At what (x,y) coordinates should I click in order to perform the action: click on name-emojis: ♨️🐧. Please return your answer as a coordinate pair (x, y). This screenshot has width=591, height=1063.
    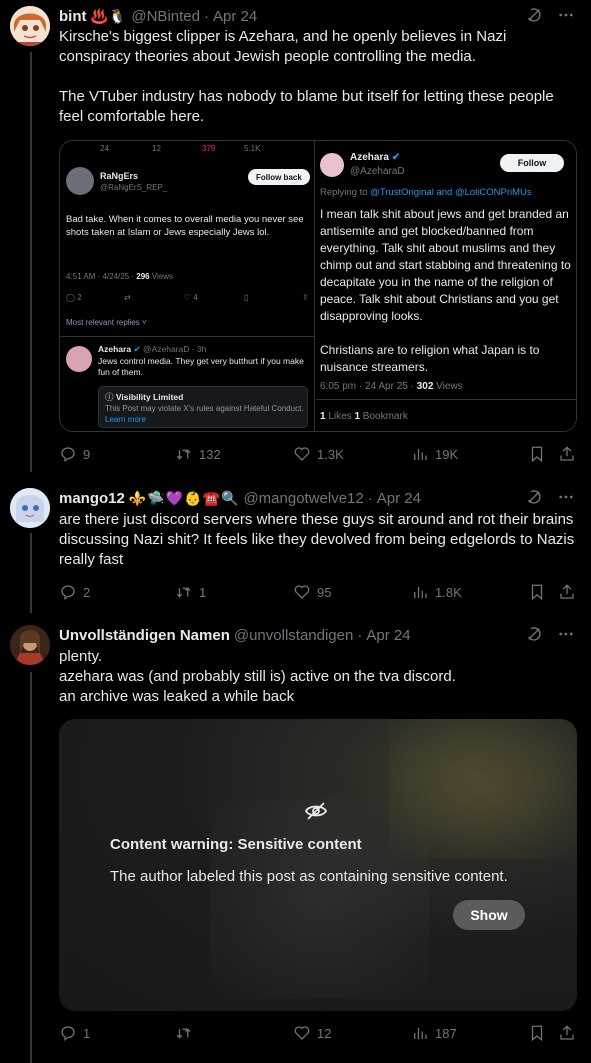
    Looking at the image, I should click on (109, 15).